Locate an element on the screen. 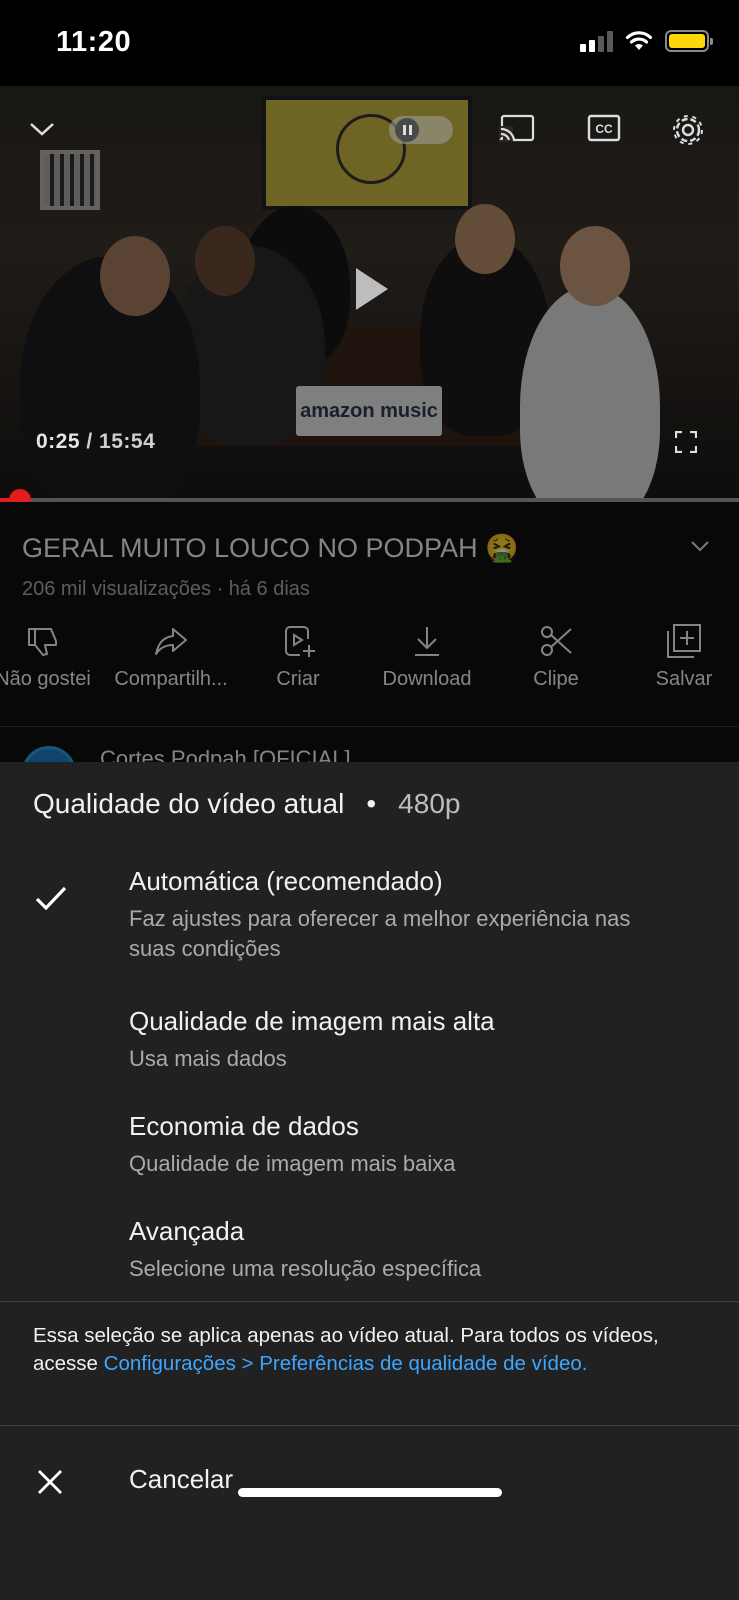  play-icon is located at coordinates (372, 289).